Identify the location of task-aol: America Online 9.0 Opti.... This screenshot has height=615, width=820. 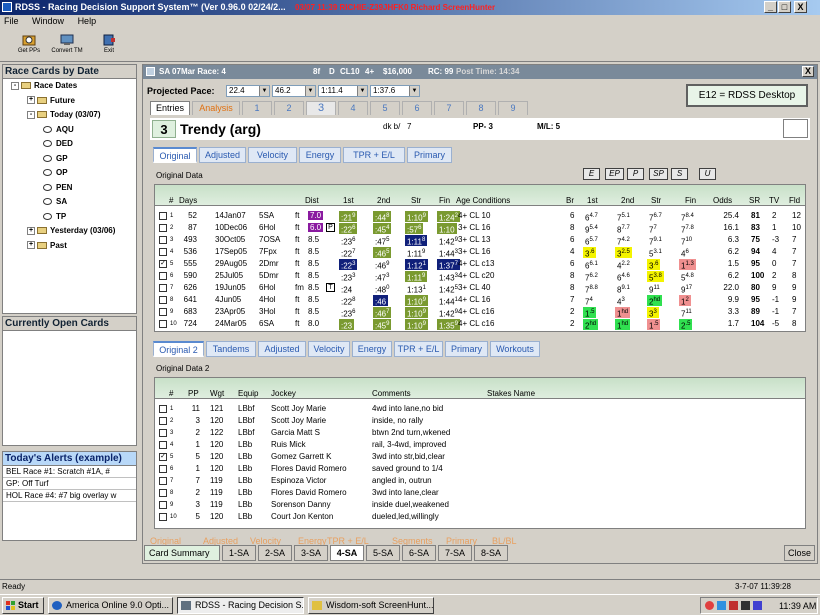
(110, 605).